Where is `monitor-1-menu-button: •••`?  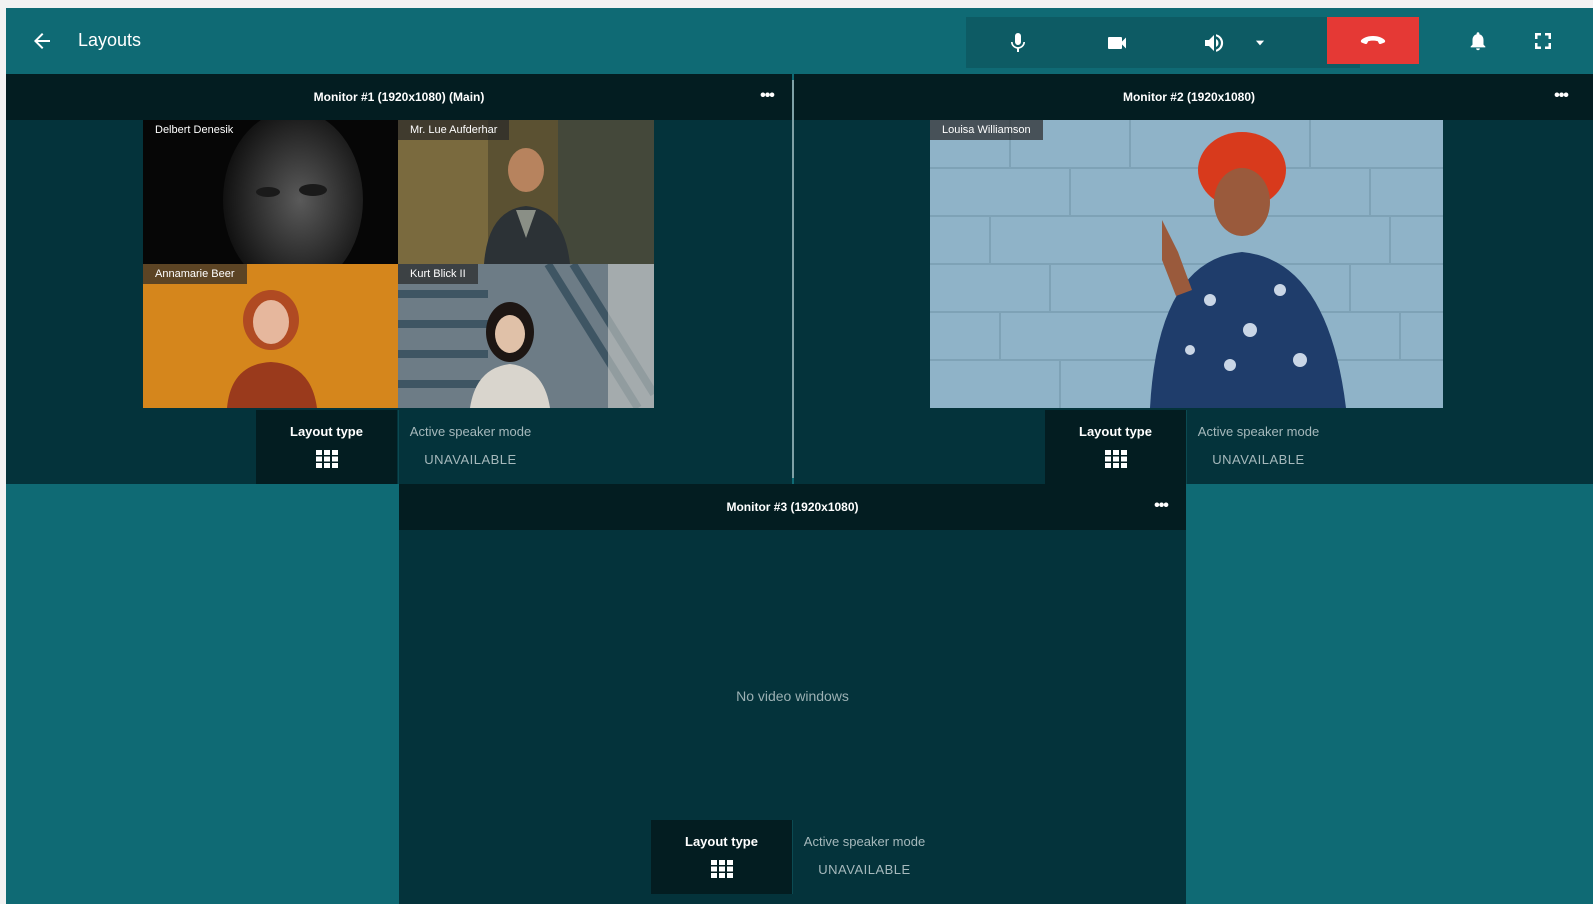 monitor-1-menu-button: ••• is located at coordinates (767, 97).